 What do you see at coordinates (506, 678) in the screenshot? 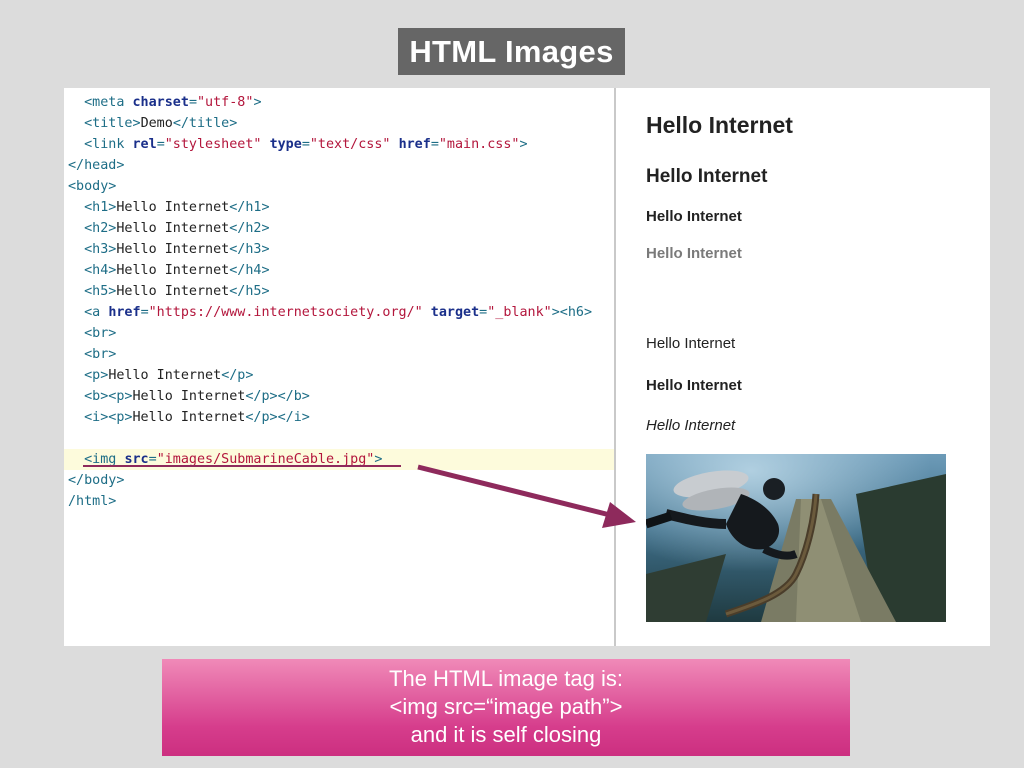
I see `caption-line-1: The HTML image tag is:` at bounding box center [506, 678].